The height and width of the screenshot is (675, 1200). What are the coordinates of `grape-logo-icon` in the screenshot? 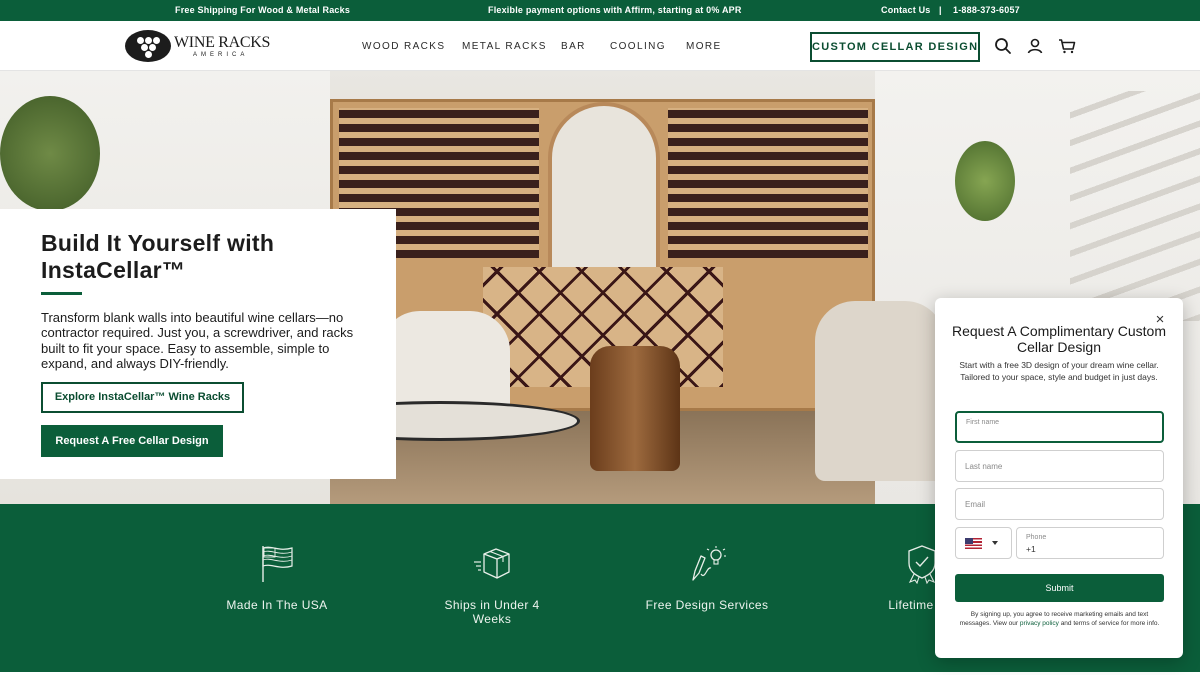 It's located at (148, 46).